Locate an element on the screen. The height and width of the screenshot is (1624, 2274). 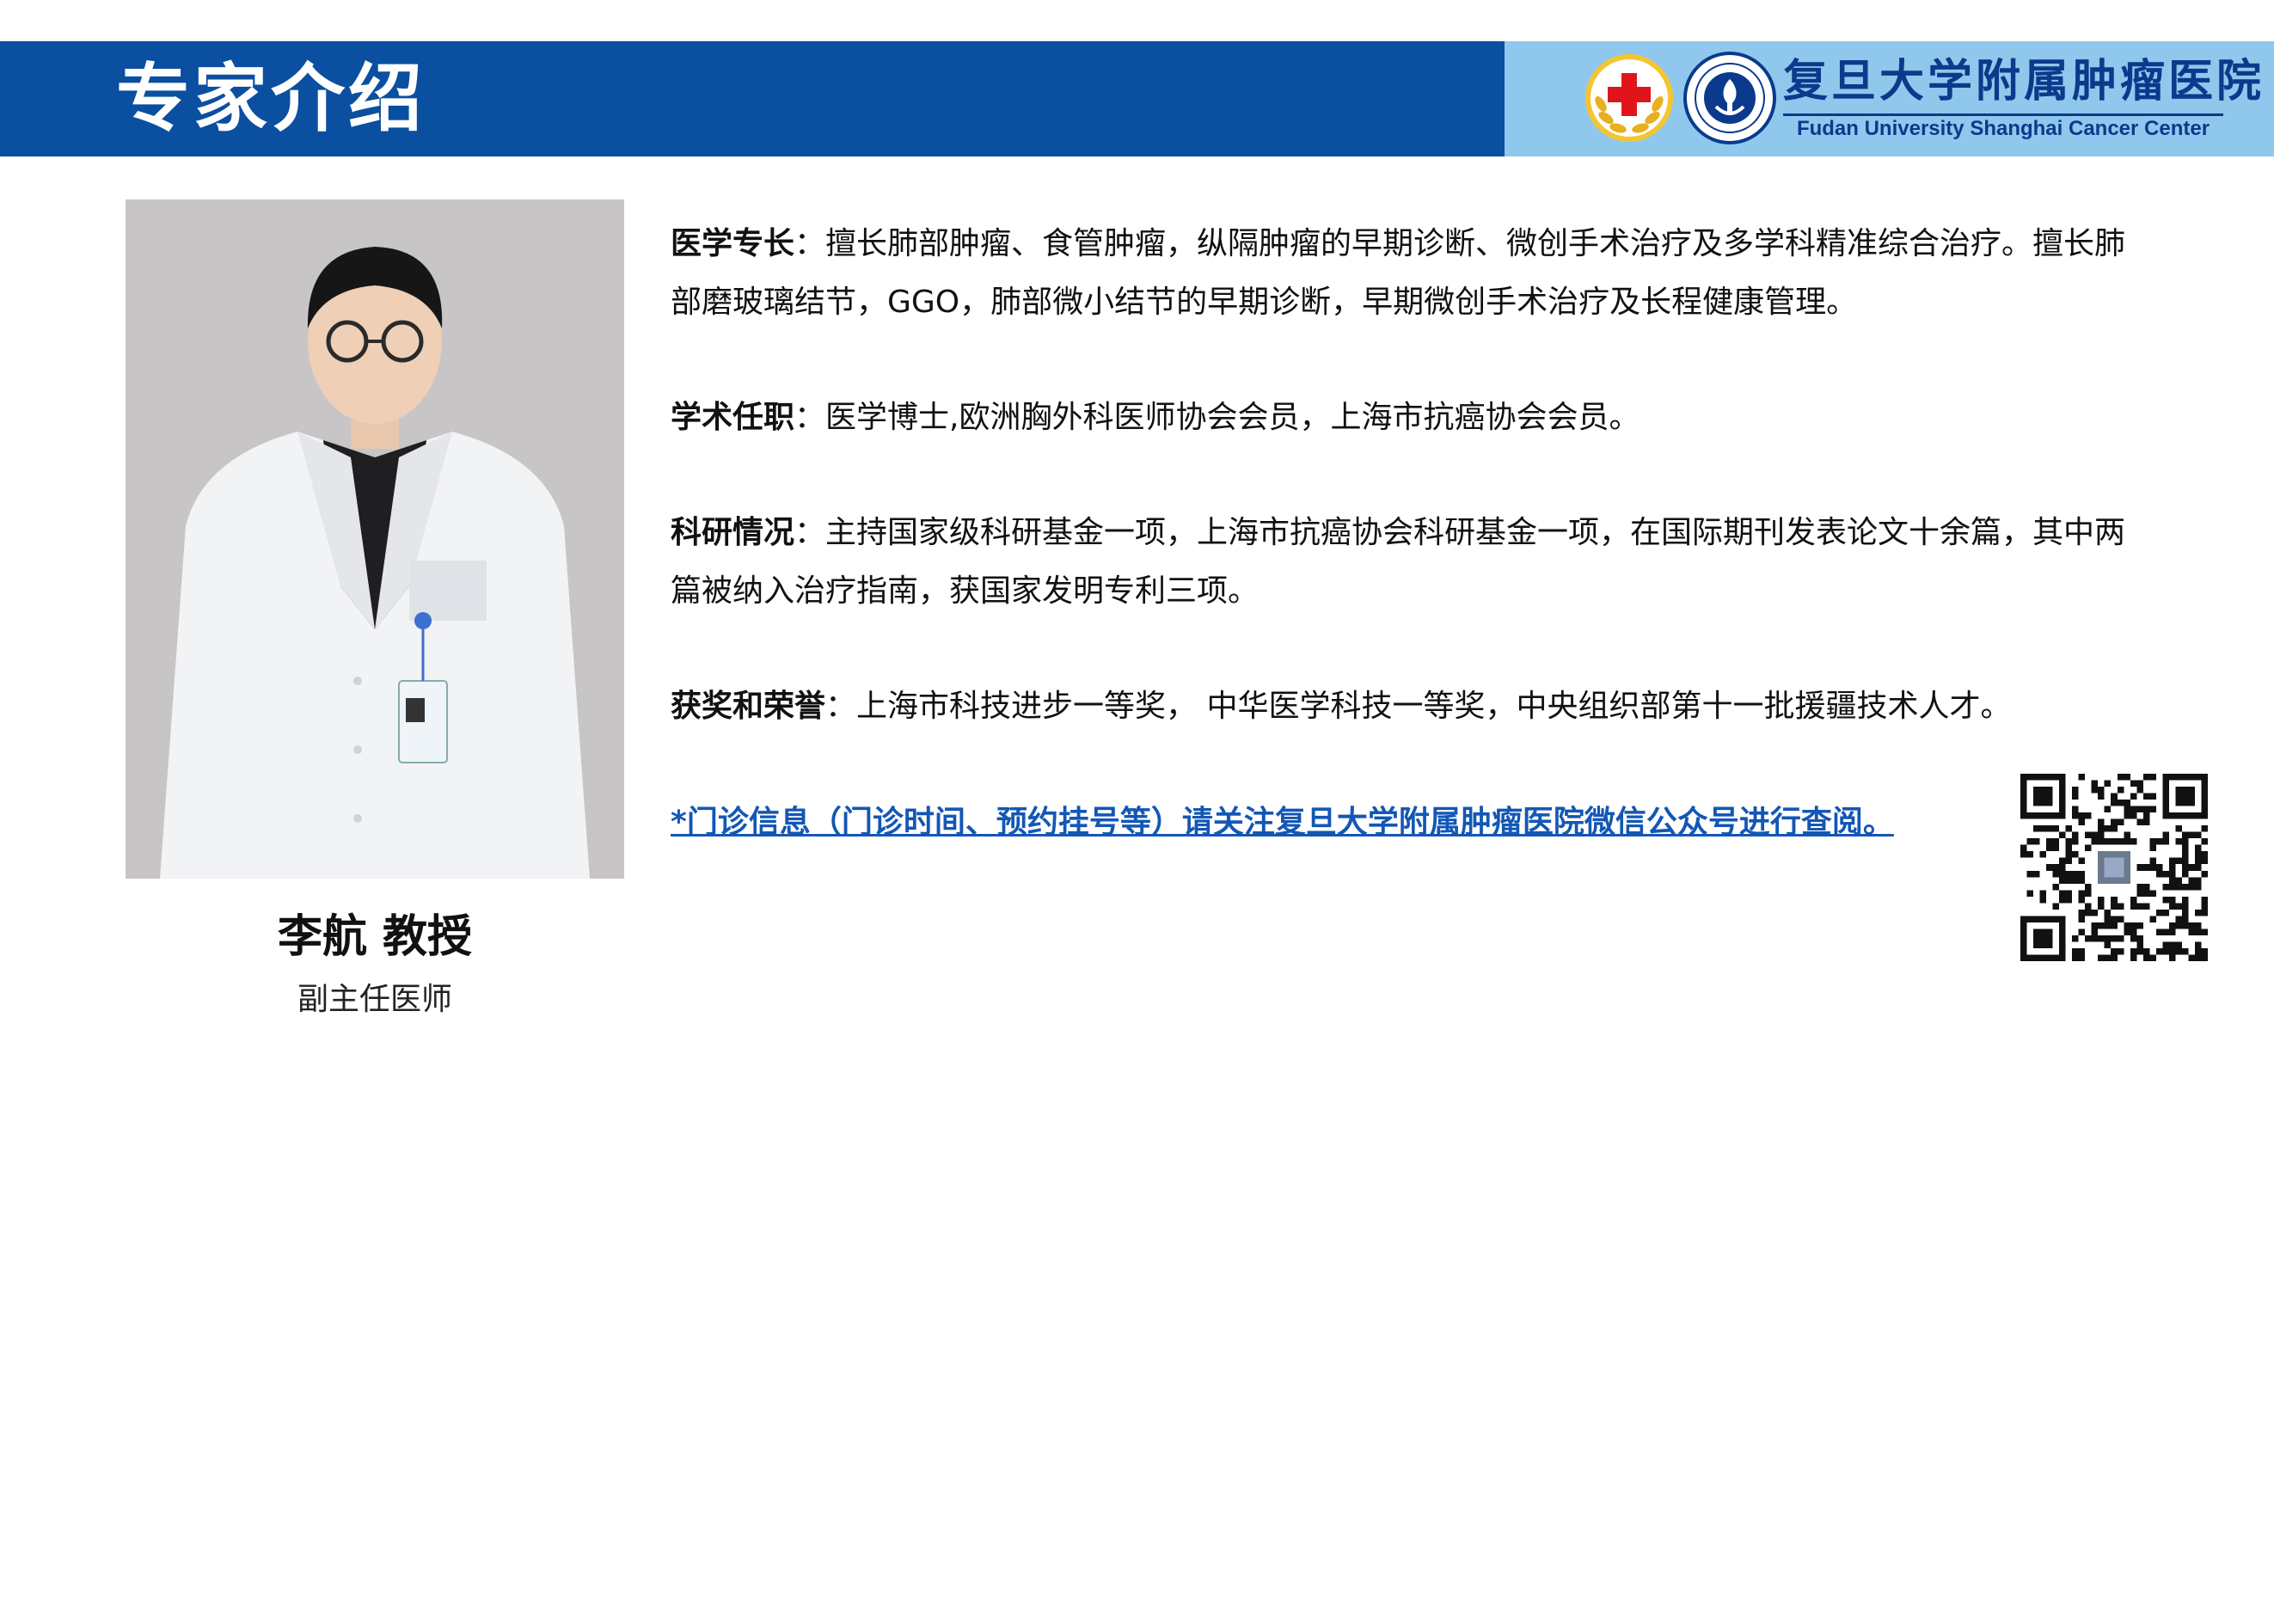
hospital-name-english: Fudan University Shanghai Cancer Center is located at coordinates (2003, 127).